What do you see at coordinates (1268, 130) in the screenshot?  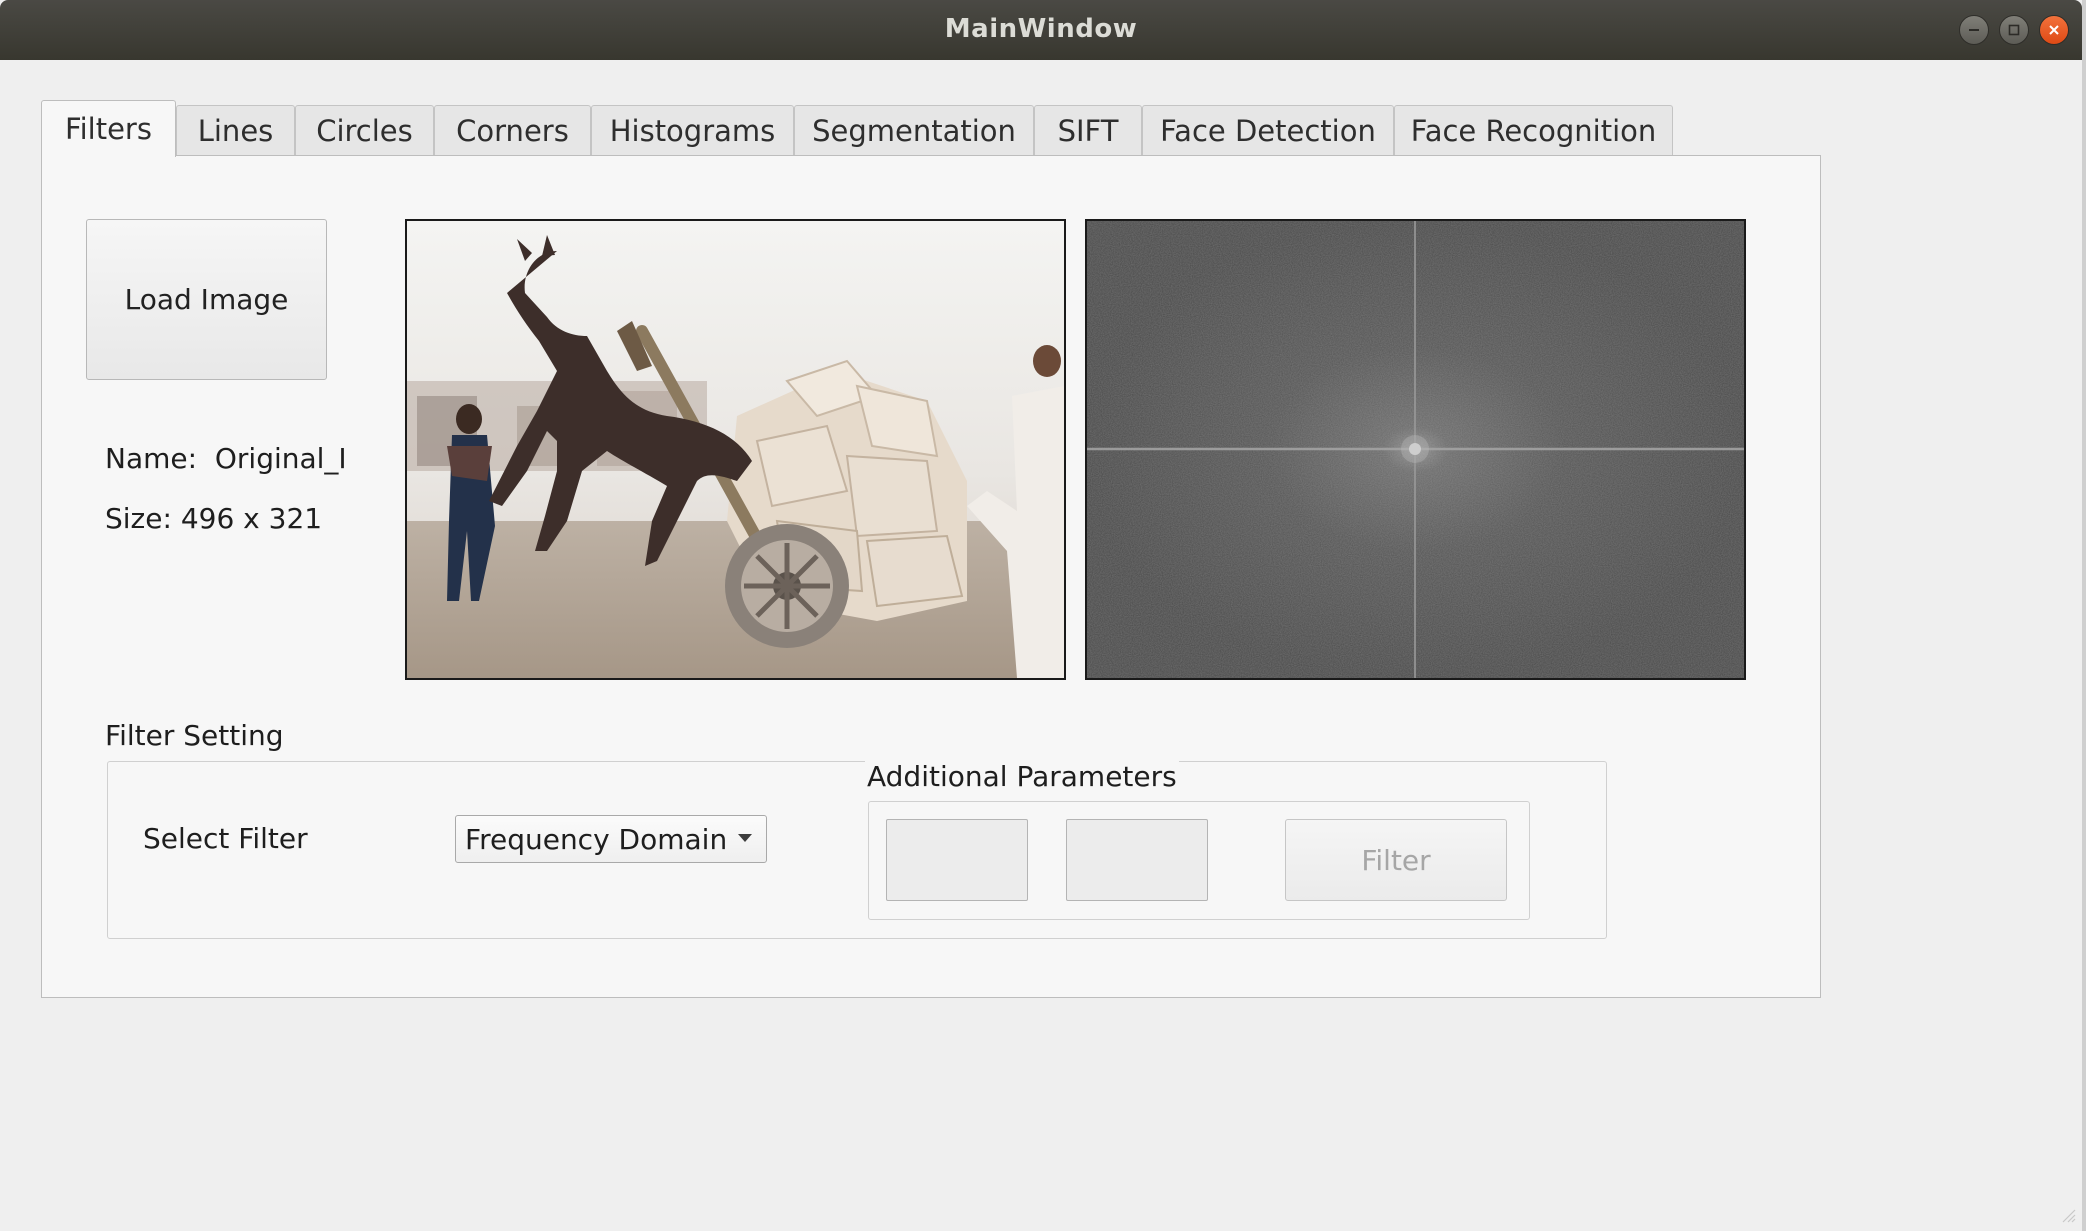 I see `tab-face-detection: Face Detection` at bounding box center [1268, 130].